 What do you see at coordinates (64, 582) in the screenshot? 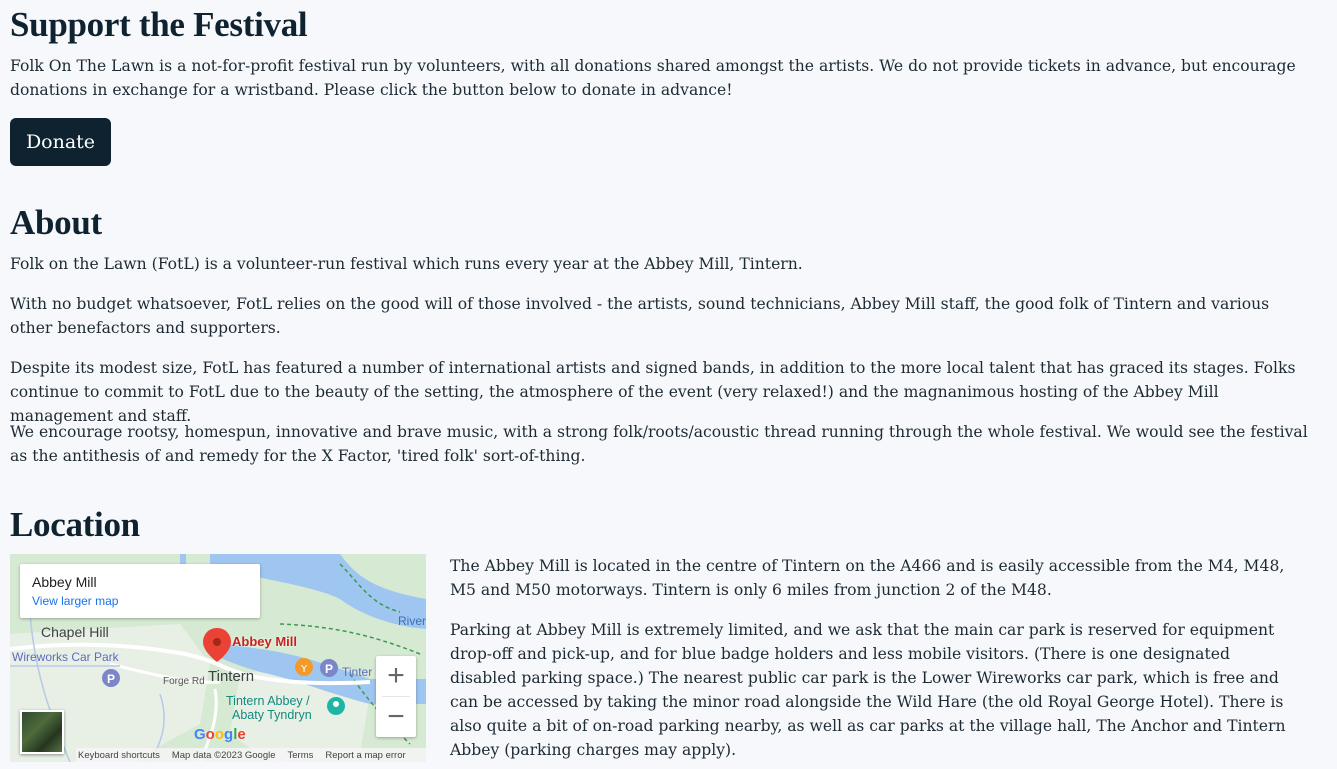
I see `map-card-title: Abbey Mill` at bounding box center [64, 582].